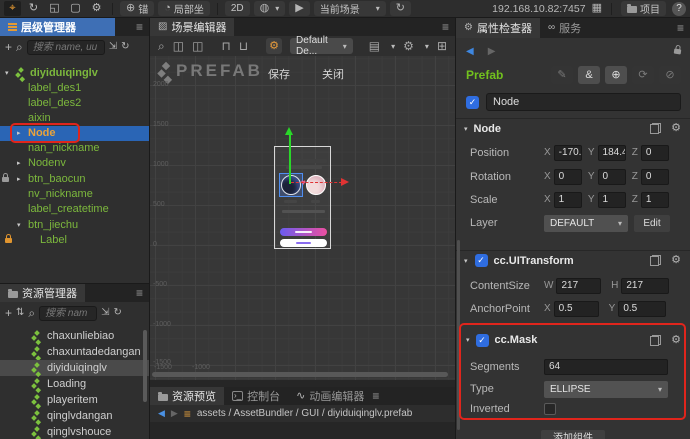 The image size is (690, 439). I want to click on segments-field: 64, so click(606, 366).